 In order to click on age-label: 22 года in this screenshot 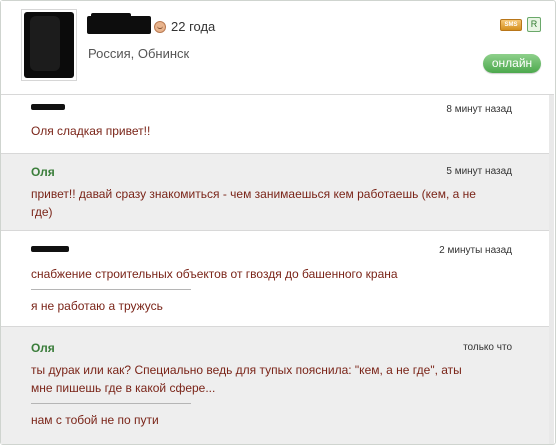, I will do `click(193, 26)`.